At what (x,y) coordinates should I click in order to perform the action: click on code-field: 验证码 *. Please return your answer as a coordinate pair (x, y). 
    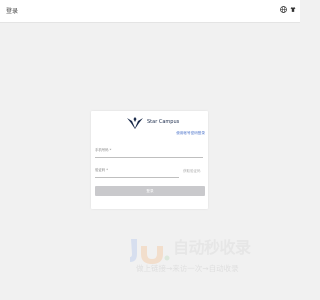
    Looking at the image, I should click on (137, 172).